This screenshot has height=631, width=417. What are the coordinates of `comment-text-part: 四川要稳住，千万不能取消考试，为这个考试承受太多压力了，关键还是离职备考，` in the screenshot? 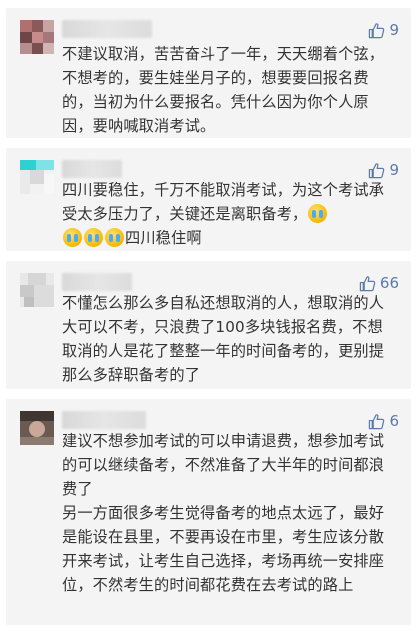 It's located at (223, 202).